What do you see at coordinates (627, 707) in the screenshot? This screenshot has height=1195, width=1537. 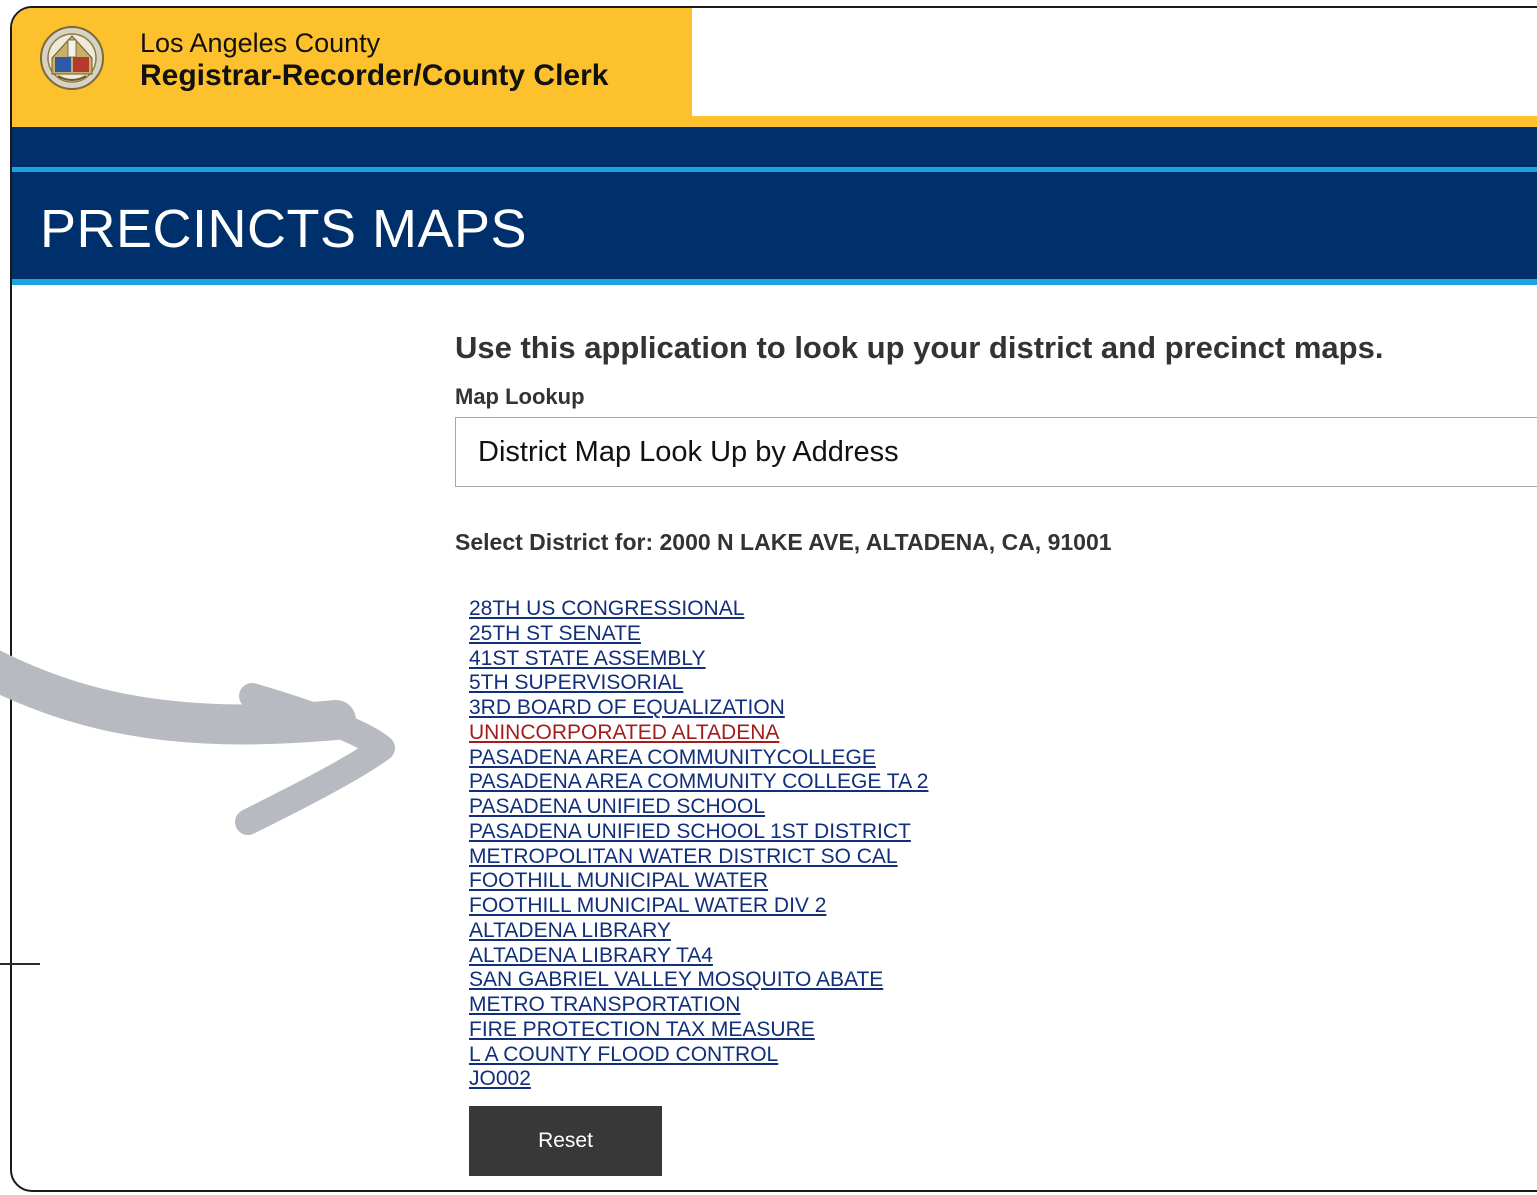 I see `district-link: 3RD BOARD OF EQUALIZATION` at bounding box center [627, 707].